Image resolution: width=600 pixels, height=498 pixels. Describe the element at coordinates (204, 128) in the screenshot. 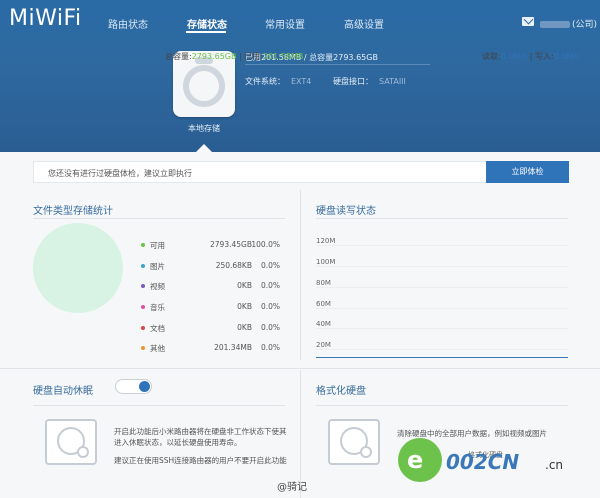

I see `disk-label: 本地存储` at that location.